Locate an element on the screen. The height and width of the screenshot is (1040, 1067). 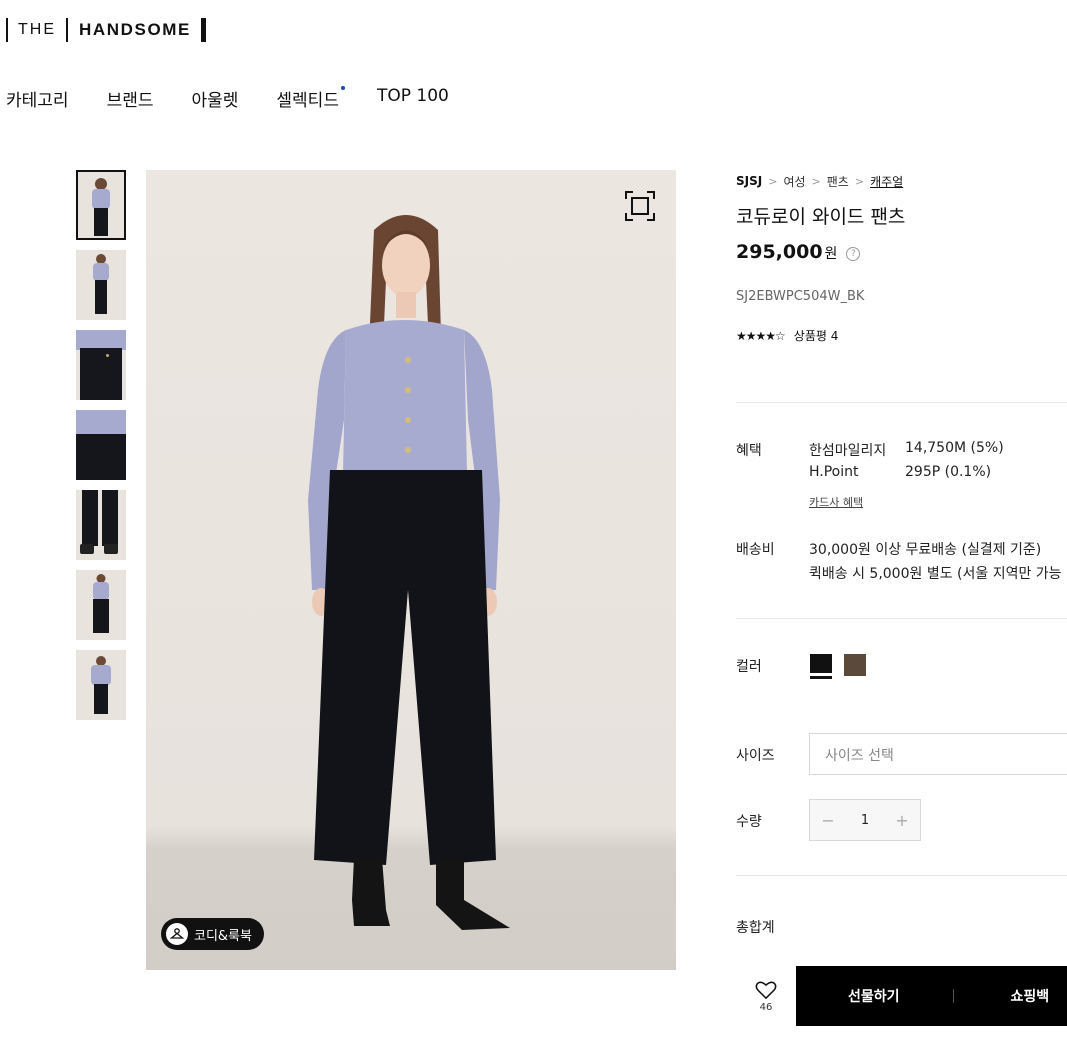
hanger-icon is located at coordinates (177, 934).